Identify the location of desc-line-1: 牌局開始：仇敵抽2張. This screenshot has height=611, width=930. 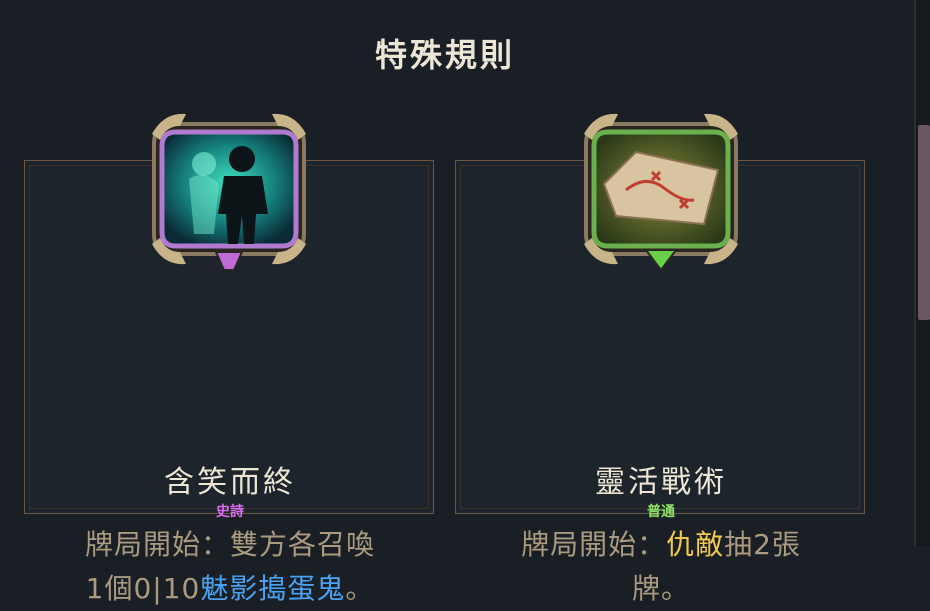
(661, 545).